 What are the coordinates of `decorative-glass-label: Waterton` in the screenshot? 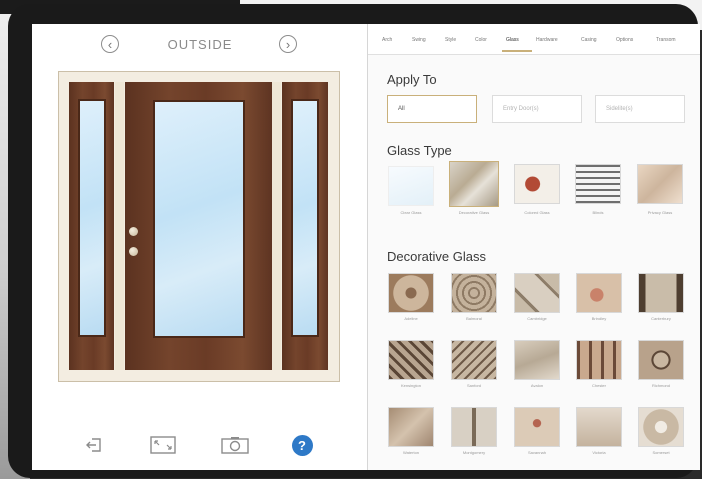 It's located at (411, 452).